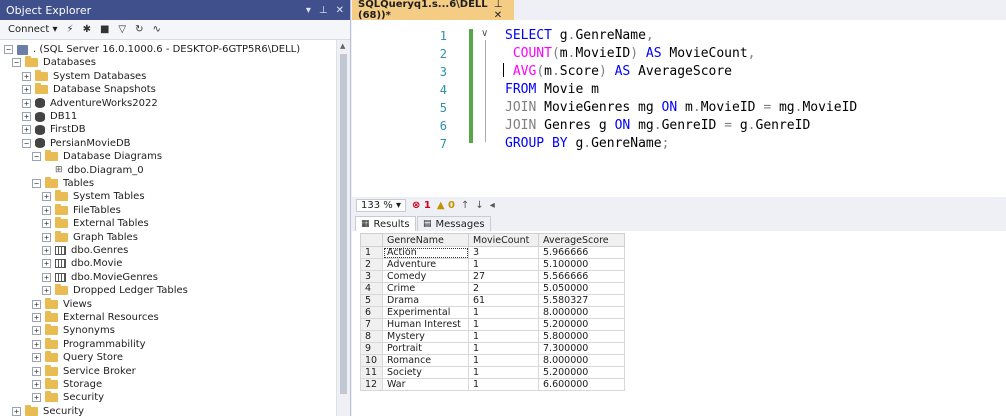  What do you see at coordinates (484, 33) in the screenshot?
I see `collapse-icon: ∨` at bounding box center [484, 33].